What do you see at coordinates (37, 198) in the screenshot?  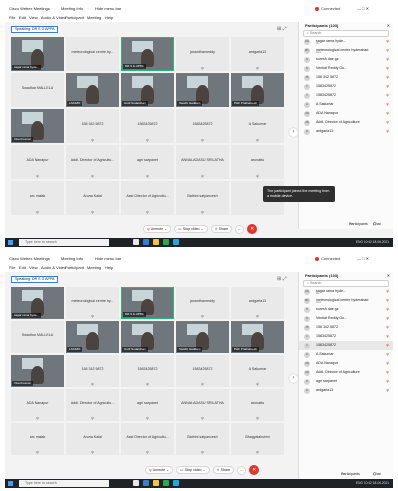 I see `participant-tile: arc malak ψ` at bounding box center [37, 198].